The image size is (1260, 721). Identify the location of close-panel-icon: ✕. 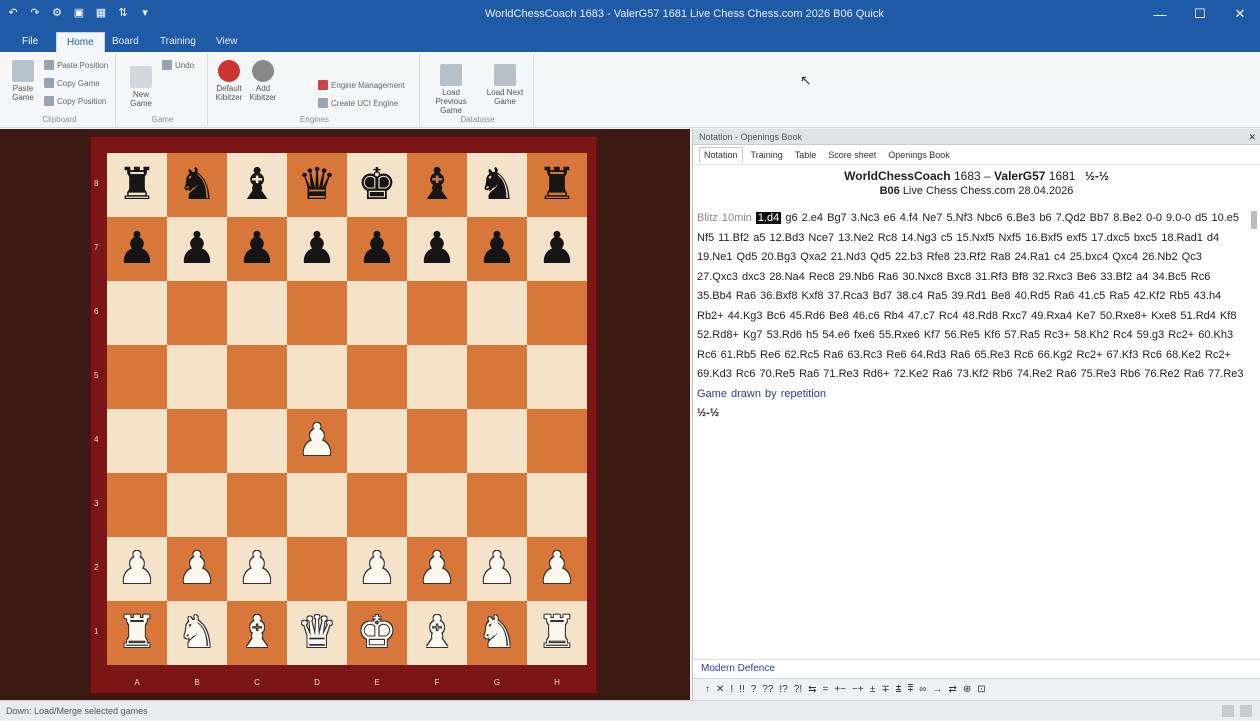
(1252, 137).